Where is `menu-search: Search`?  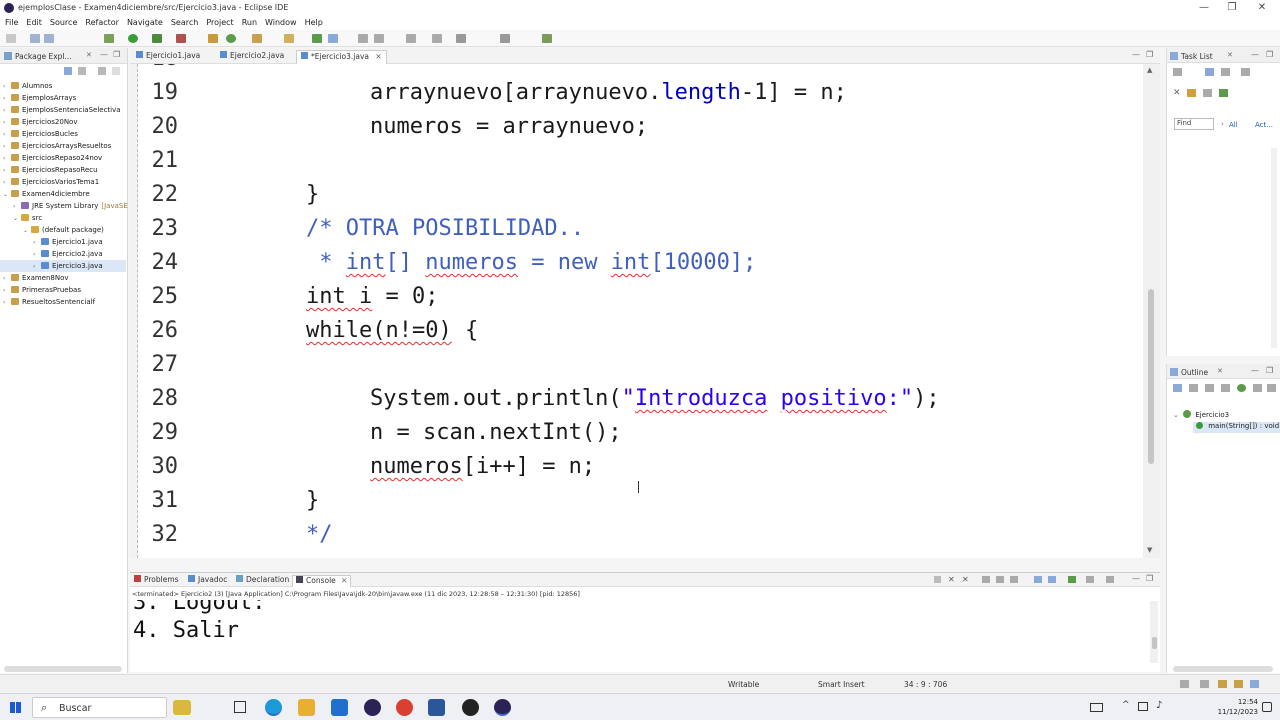
menu-search: Search is located at coordinates (184, 21).